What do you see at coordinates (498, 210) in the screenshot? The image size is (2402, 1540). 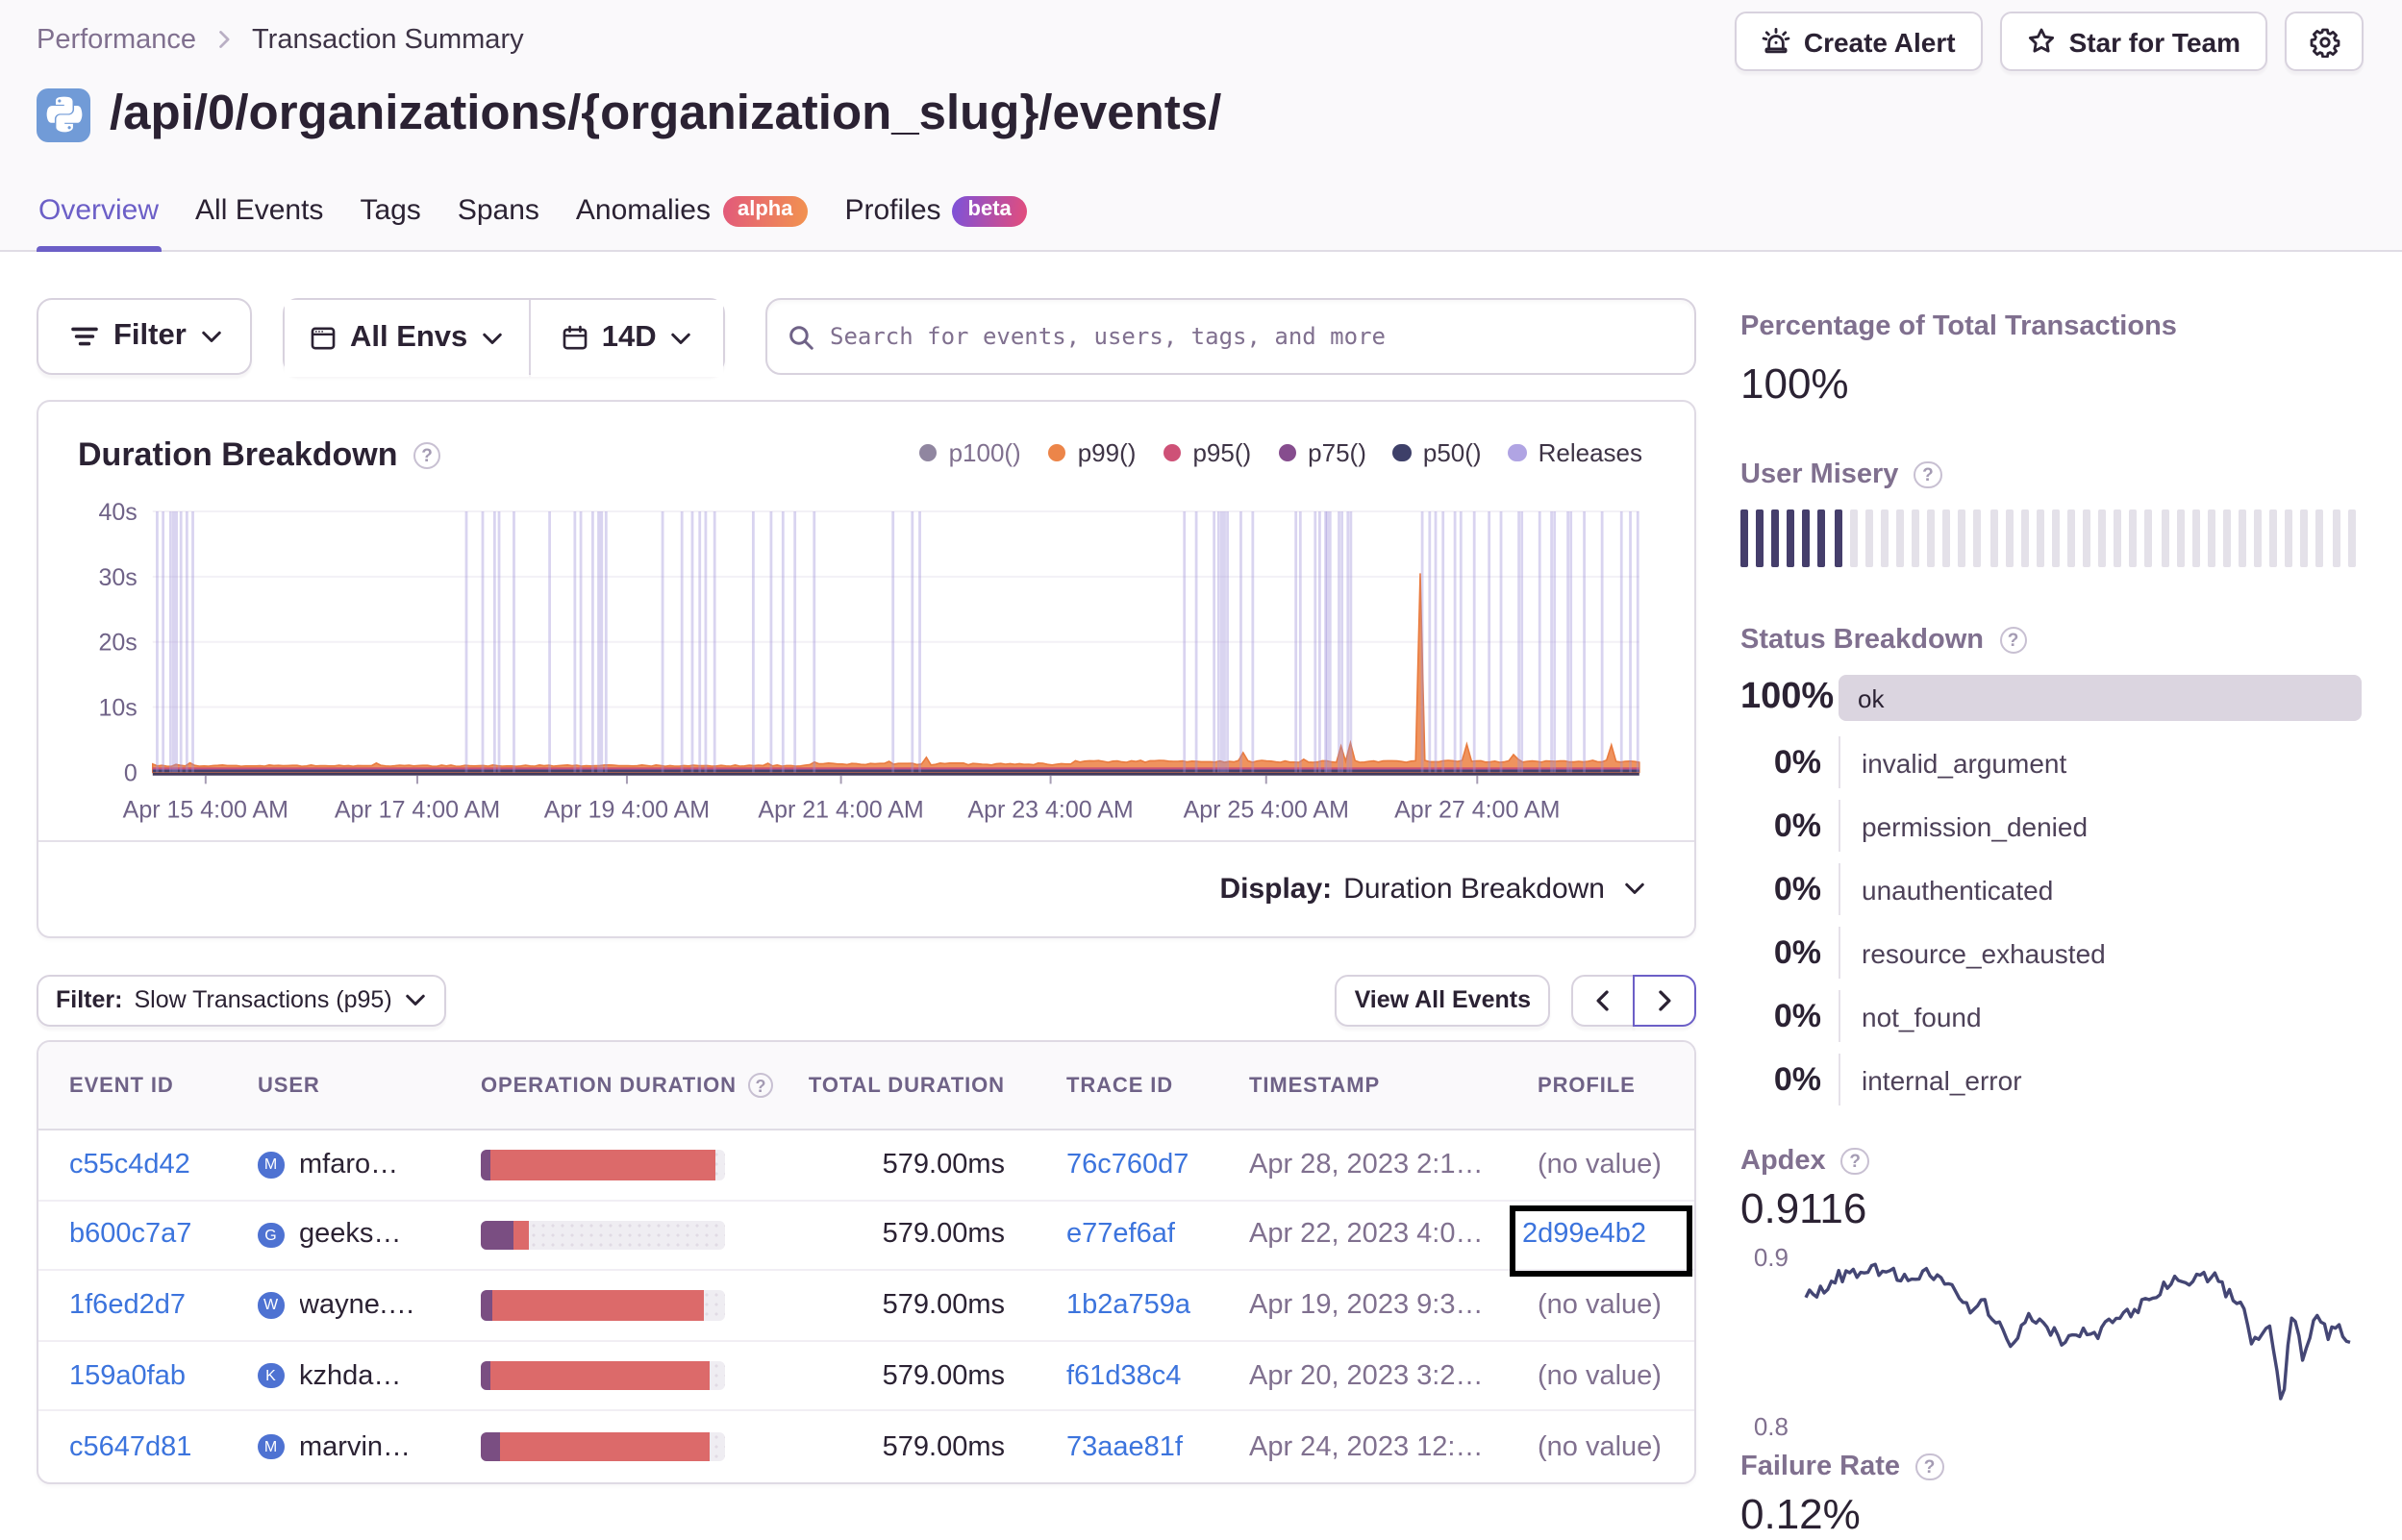 I see `tab-label: Spans` at bounding box center [498, 210].